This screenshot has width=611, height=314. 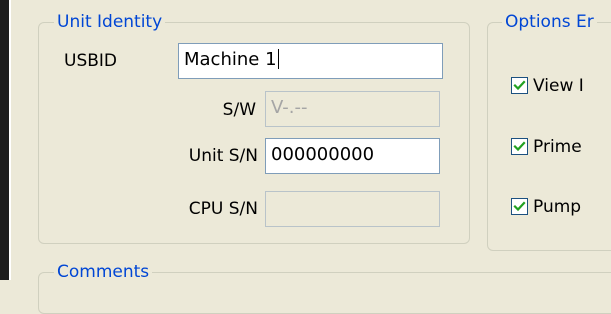 What do you see at coordinates (558, 86) in the screenshot?
I see `option-view-label: View I` at bounding box center [558, 86].